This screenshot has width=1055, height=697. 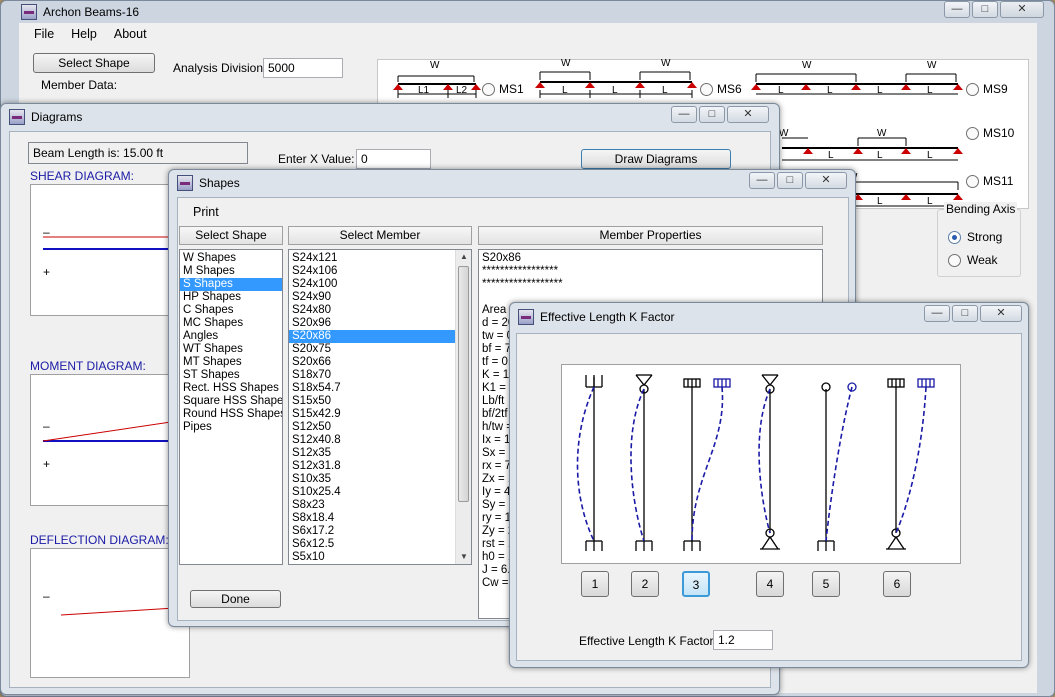 I want to click on ms6-span-l-2: L, so click(x=615, y=90).